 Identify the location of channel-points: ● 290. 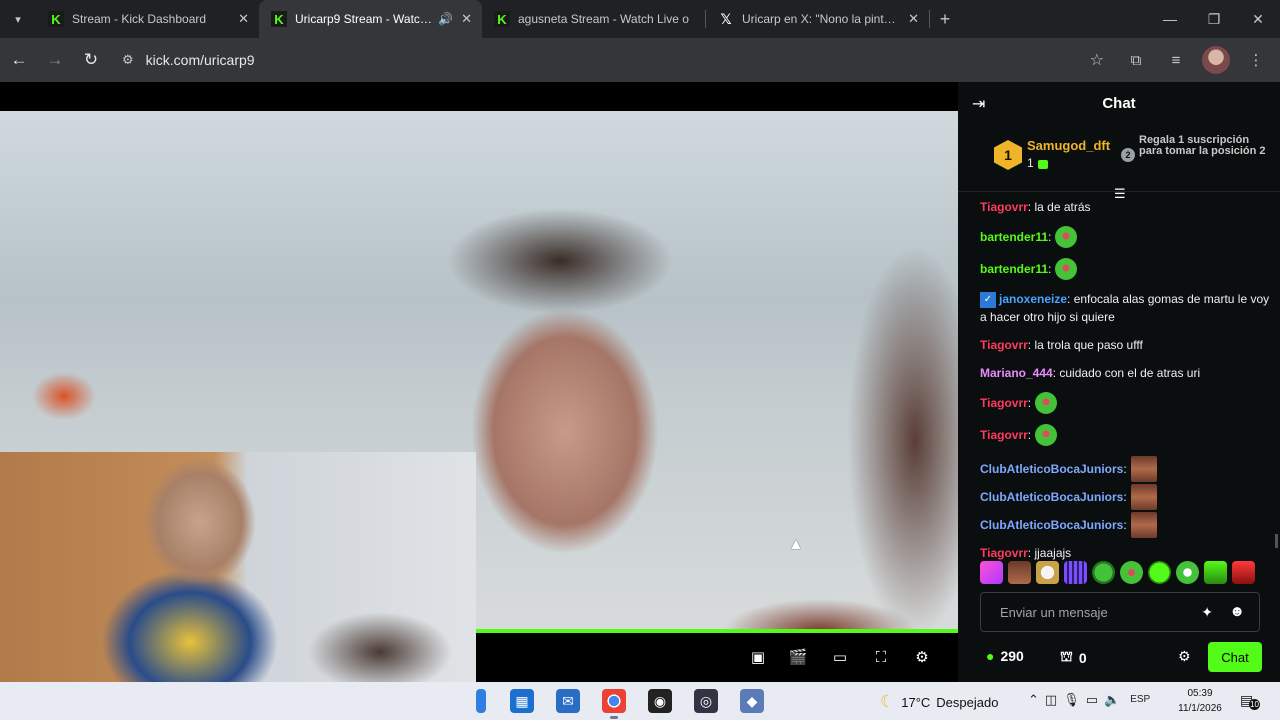
(1005, 656).